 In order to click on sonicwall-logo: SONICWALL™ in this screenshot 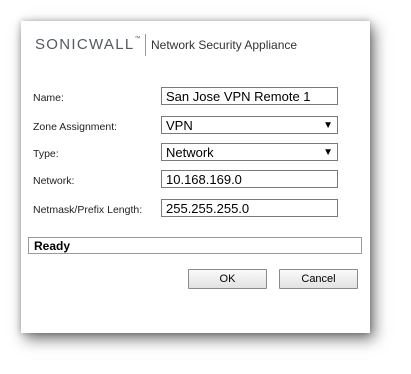, I will do `click(88, 44)`.